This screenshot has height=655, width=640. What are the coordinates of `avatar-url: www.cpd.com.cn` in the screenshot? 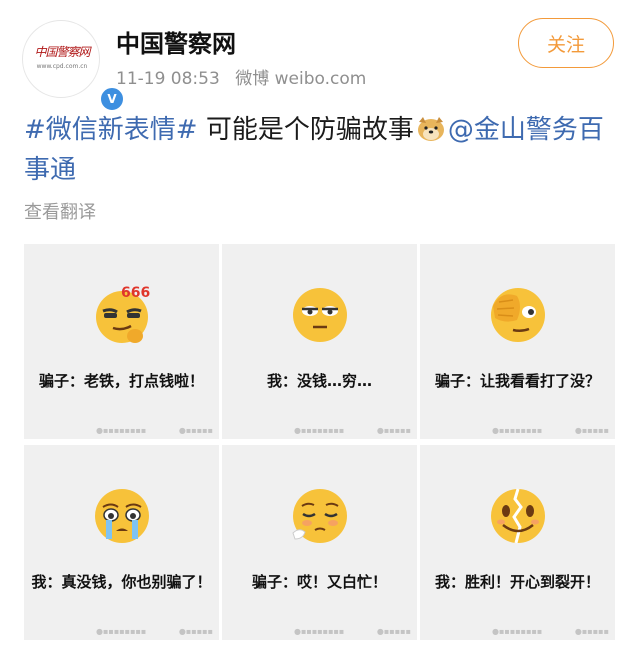 It's located at (62, 66).